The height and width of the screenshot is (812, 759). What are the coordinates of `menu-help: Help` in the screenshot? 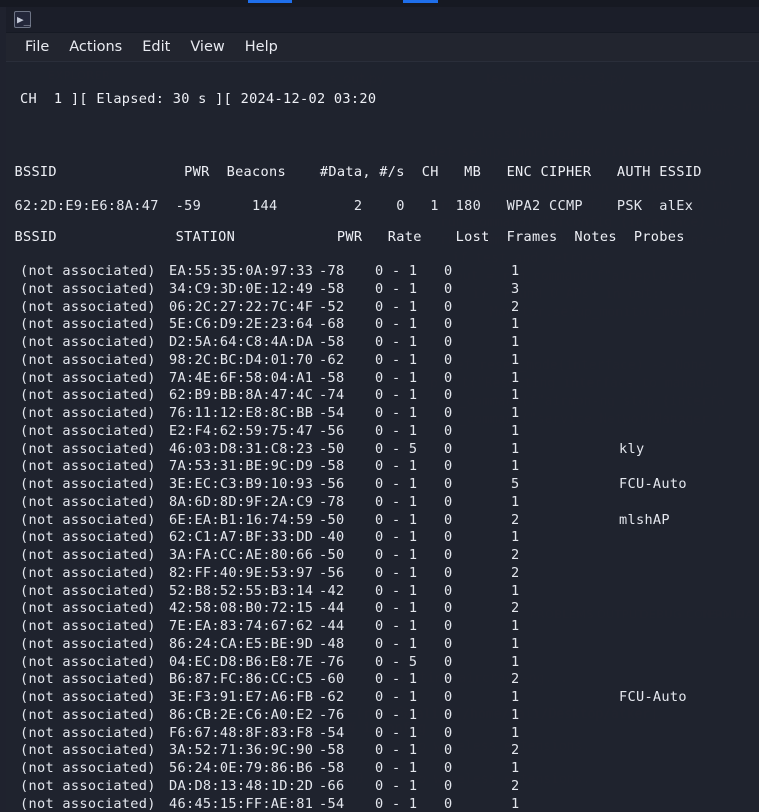 It's located at (261, 47).